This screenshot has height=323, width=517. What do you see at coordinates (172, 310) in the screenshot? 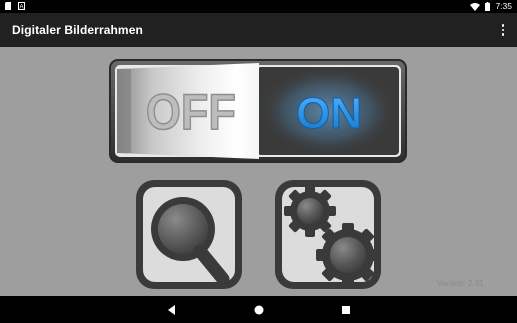
I see `back-icon` at bounding box center [172, 310].